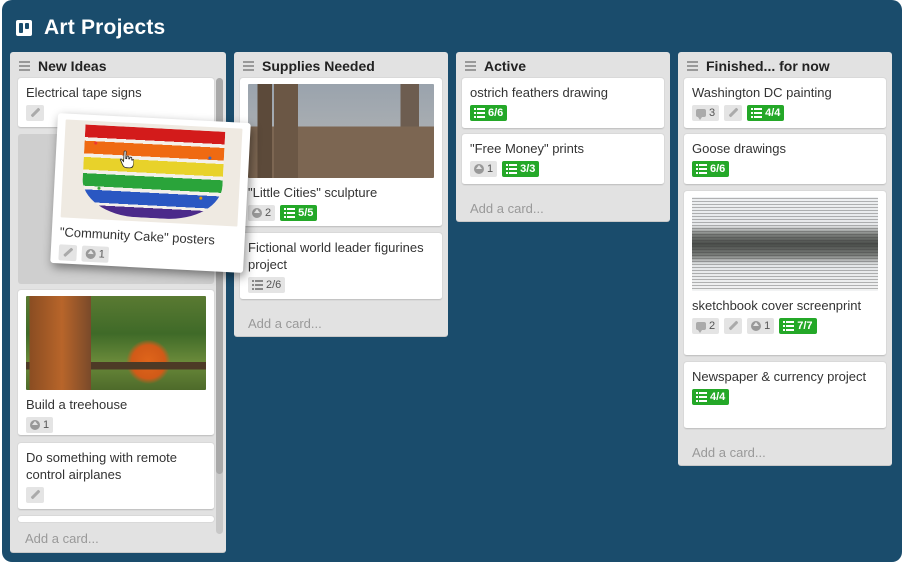 This screenshot has height=563, width=903. What do you see at coordinates (118, 66) in the screenshot?
I see `list-header: New Ideas` at bounding box center [118, 66].